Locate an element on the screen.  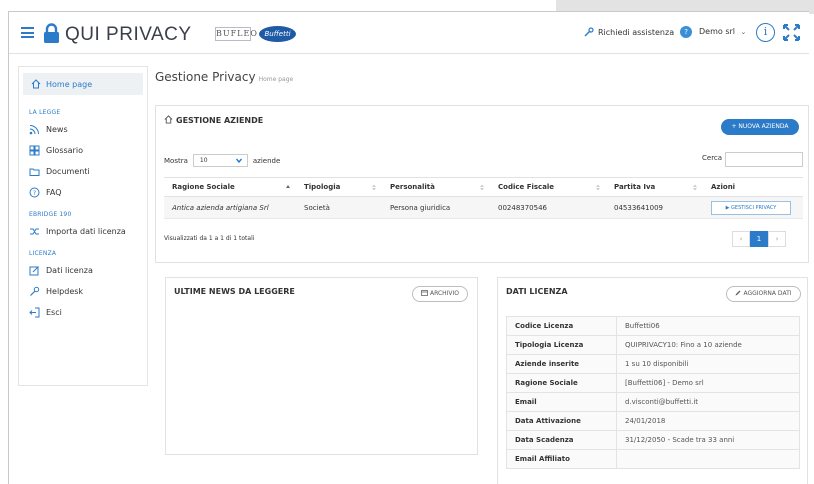
pagination-page: 1 is located at coordinates (759, 239).